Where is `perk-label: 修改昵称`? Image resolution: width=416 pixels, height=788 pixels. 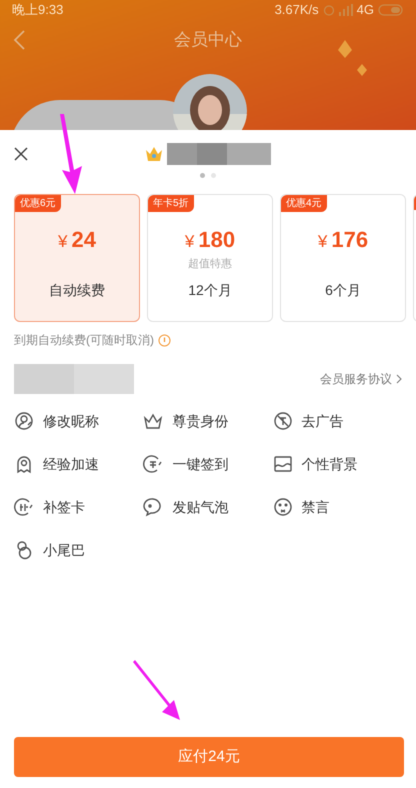 perk-label: 修改昵称 is located at coordinates (71, 421).